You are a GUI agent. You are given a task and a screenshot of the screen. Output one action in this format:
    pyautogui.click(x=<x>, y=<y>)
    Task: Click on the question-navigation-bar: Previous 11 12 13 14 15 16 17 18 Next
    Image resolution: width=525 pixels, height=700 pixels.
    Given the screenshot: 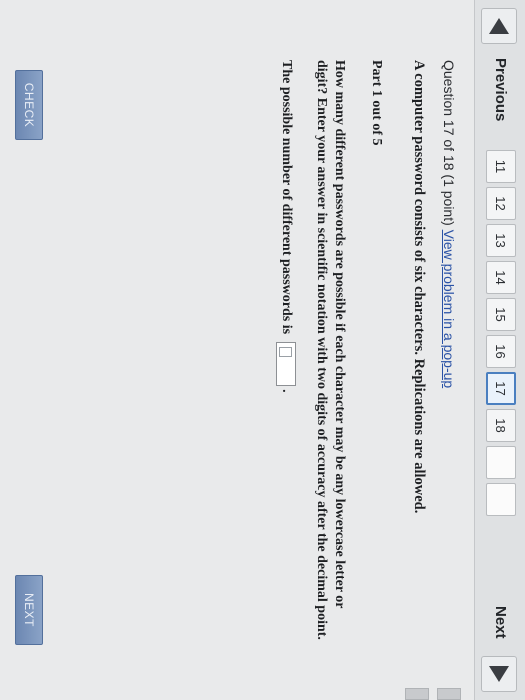 What is the action you would take?
    pyautogui.click(x=499, y=350)
    